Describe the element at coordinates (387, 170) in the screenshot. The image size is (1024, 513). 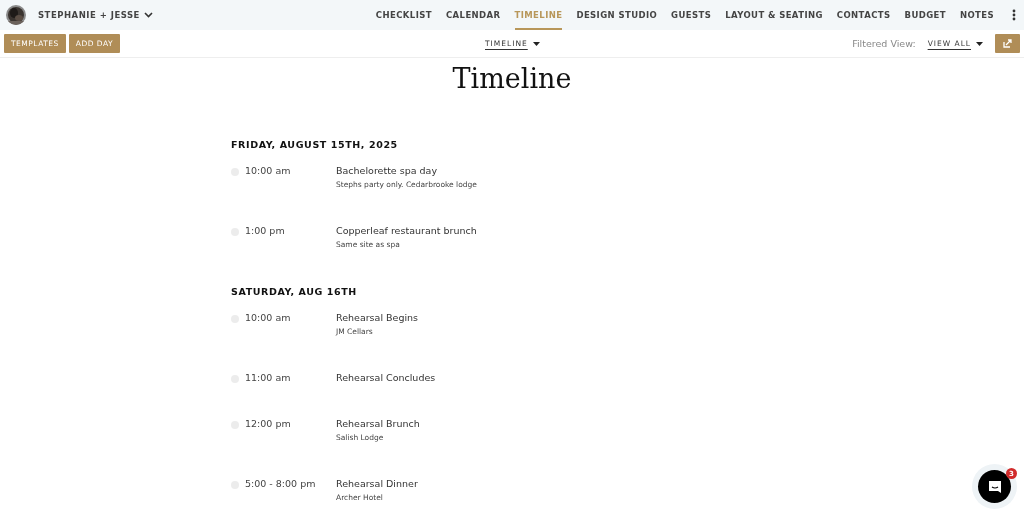
I see `event-title: Bachelorette spa day` at that location.